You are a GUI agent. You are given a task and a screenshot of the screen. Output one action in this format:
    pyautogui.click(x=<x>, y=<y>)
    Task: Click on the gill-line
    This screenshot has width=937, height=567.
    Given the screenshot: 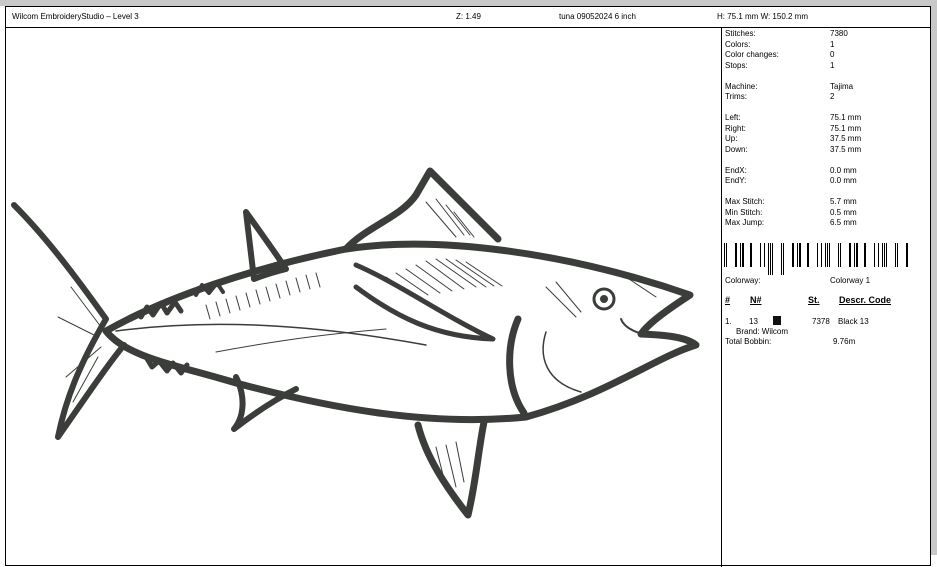 What is the action you would take?
    pyautogui.click(x=517, y=366)
    